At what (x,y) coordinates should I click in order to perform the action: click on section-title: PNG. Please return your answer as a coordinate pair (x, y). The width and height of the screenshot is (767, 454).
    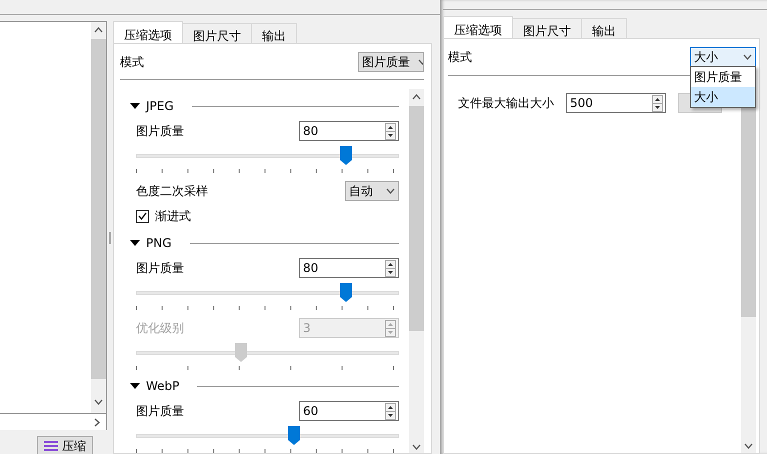
    Looking at the image, I should click on (159, 243).